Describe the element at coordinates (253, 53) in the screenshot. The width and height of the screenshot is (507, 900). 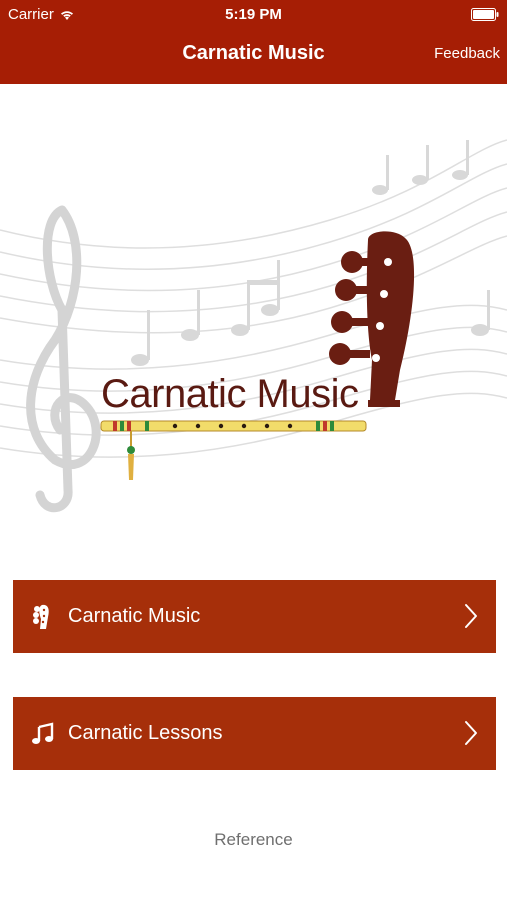
I see `page-title: Carnatic Music` at that location.